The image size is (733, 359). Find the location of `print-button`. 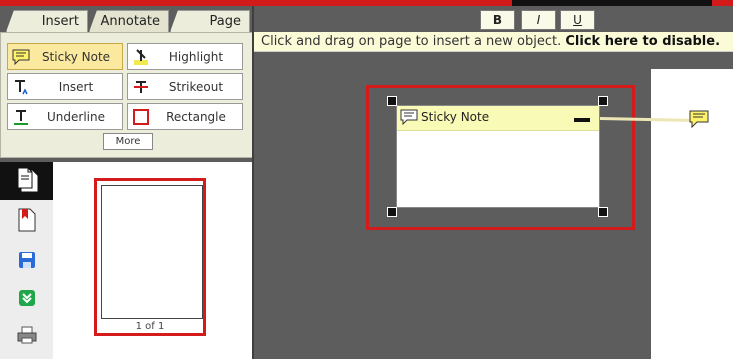

print-button is located at coordinates (26, 336).